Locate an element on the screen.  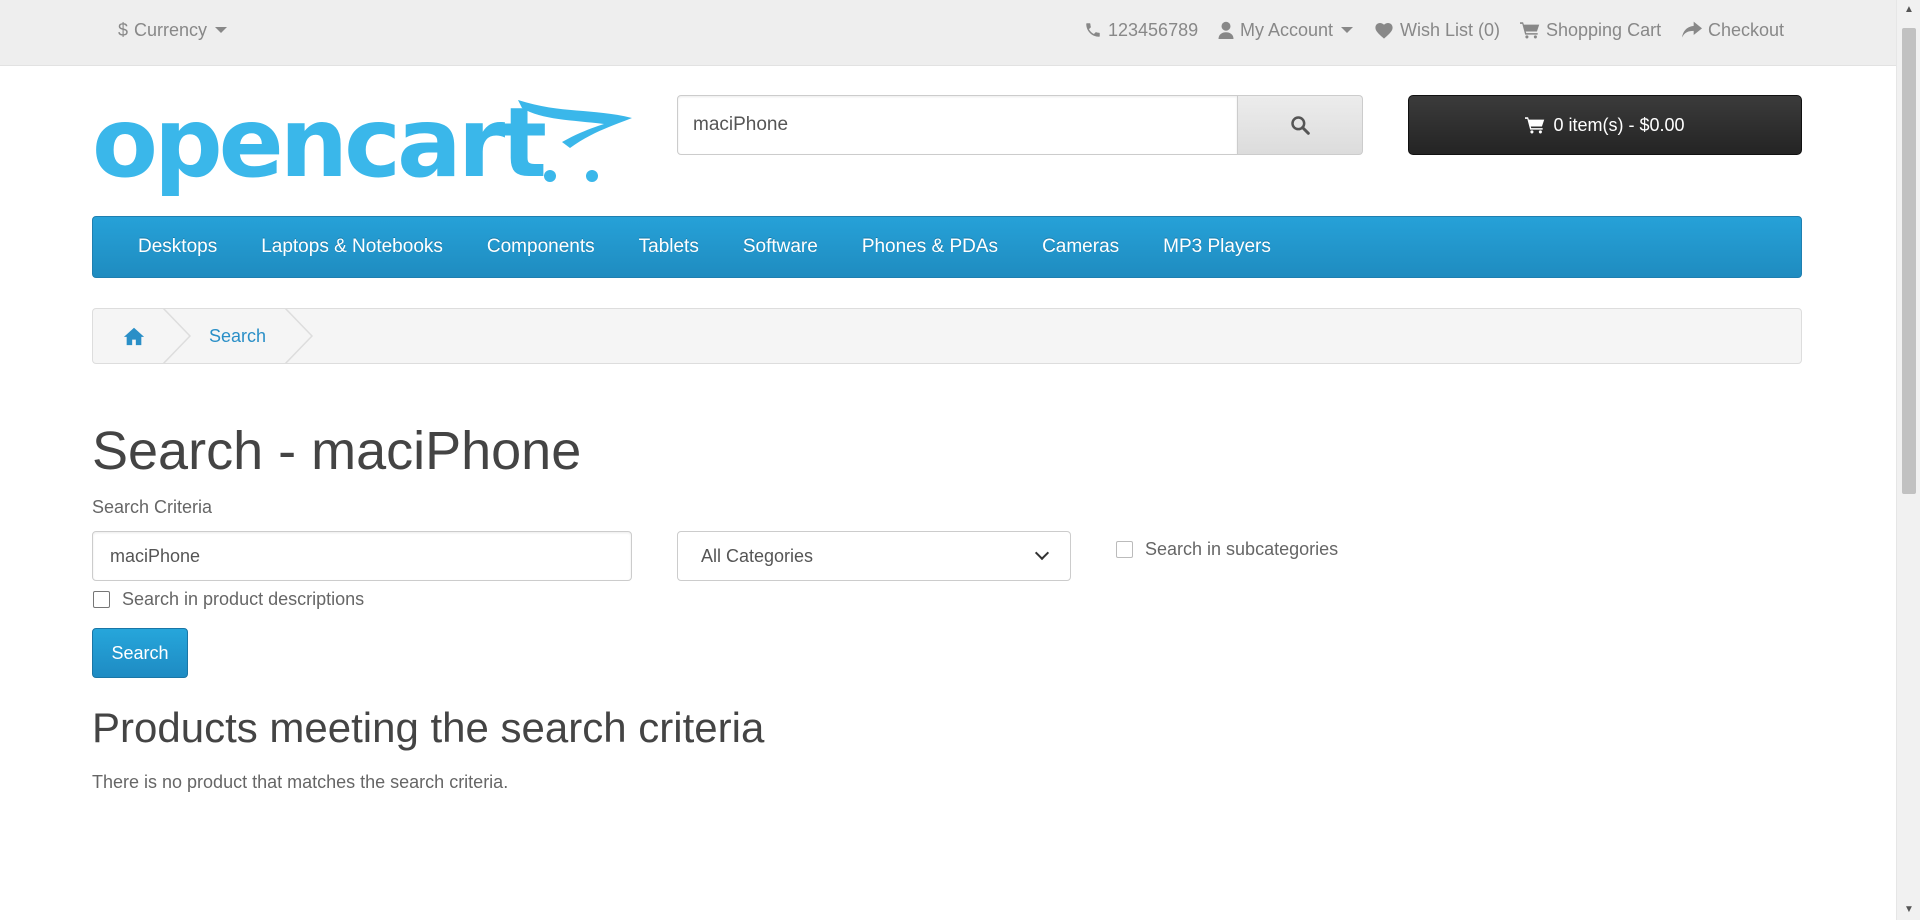
heart-icon is located at coordinates (1384, 31).